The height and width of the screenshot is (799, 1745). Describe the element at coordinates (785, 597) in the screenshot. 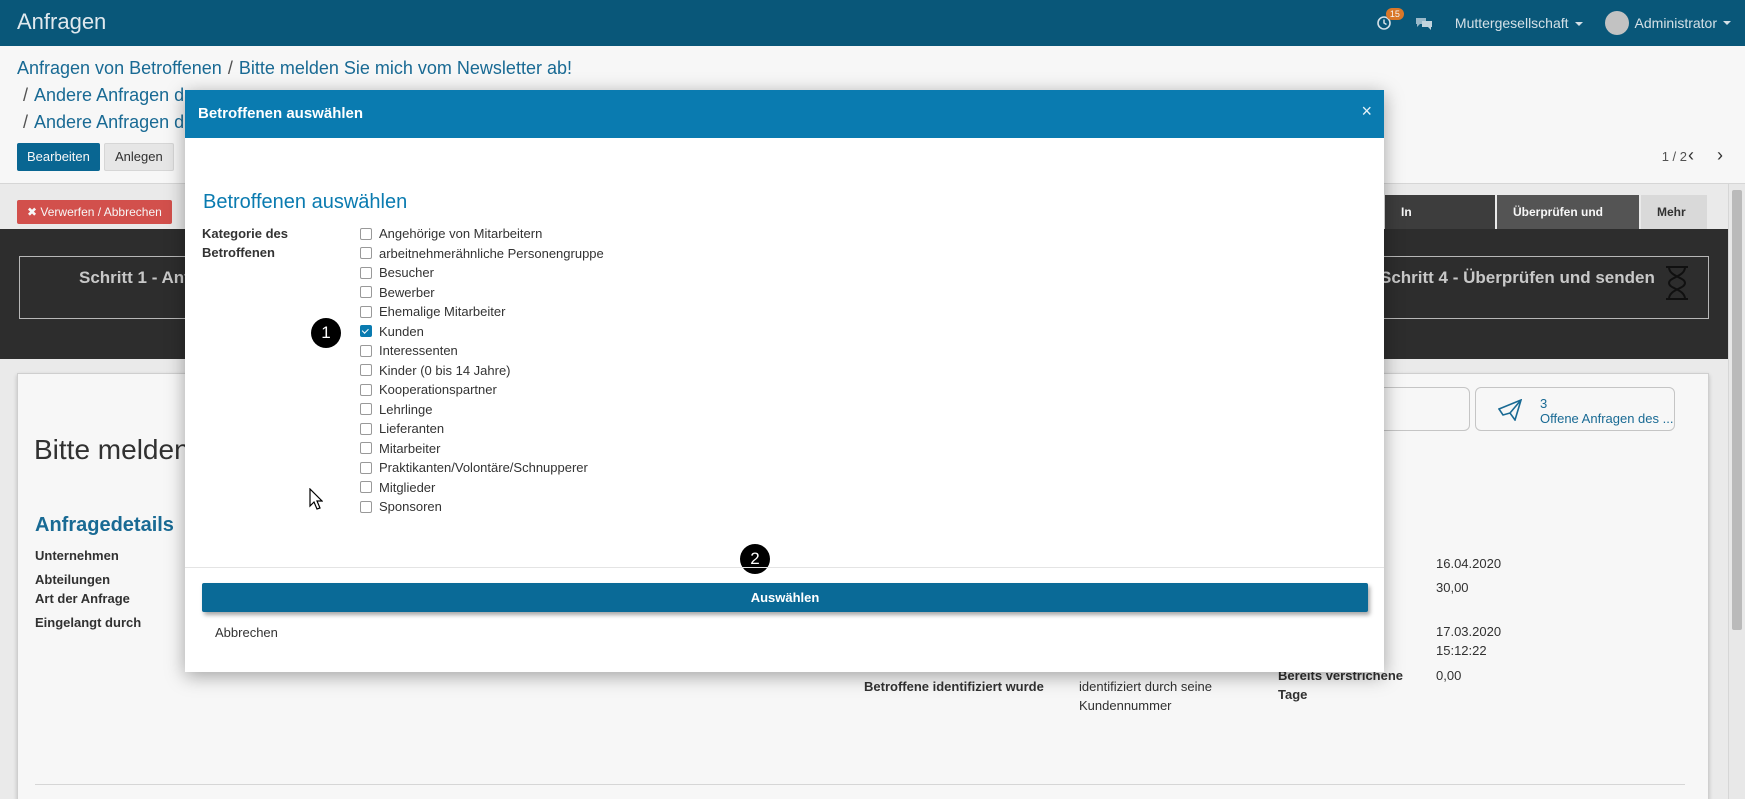

I see `select-button: Auswählen` at that location.